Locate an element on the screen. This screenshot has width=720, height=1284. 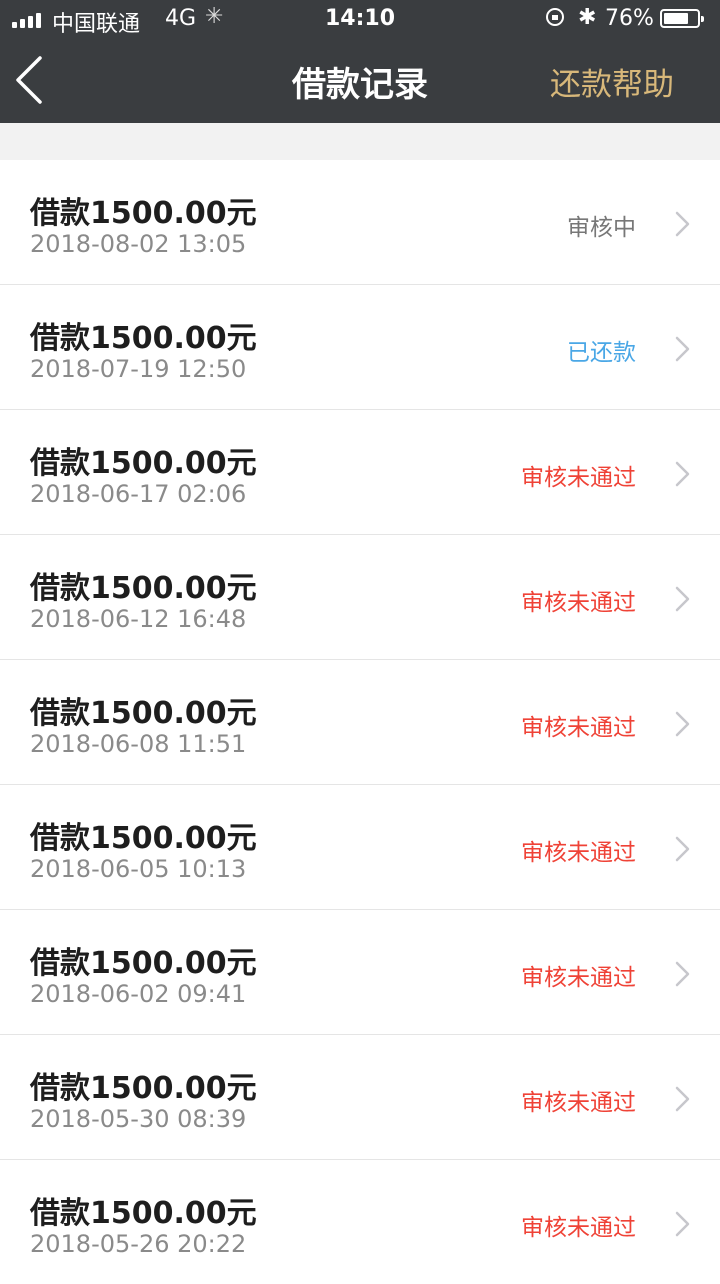
loan-record-row: 借款1500.00元 2018-06-17 02:06 审核未通过 is located at coordinates (360, 472).